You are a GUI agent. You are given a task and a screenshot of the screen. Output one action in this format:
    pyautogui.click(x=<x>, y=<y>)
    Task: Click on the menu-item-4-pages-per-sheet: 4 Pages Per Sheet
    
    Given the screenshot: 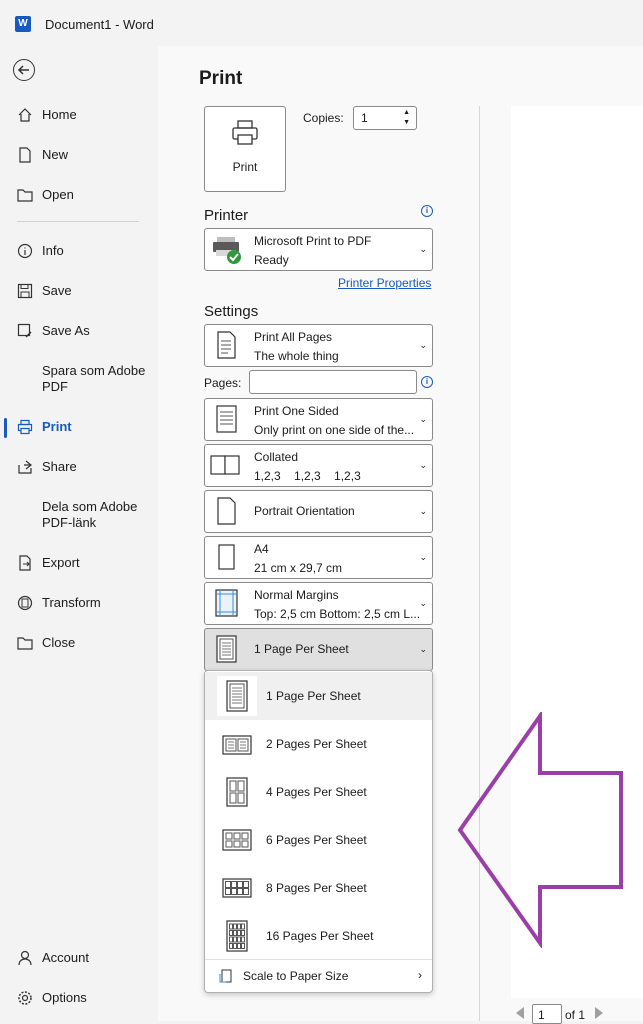 What is the action you would take?
    pyautogui.click(x=318, y=792)
    